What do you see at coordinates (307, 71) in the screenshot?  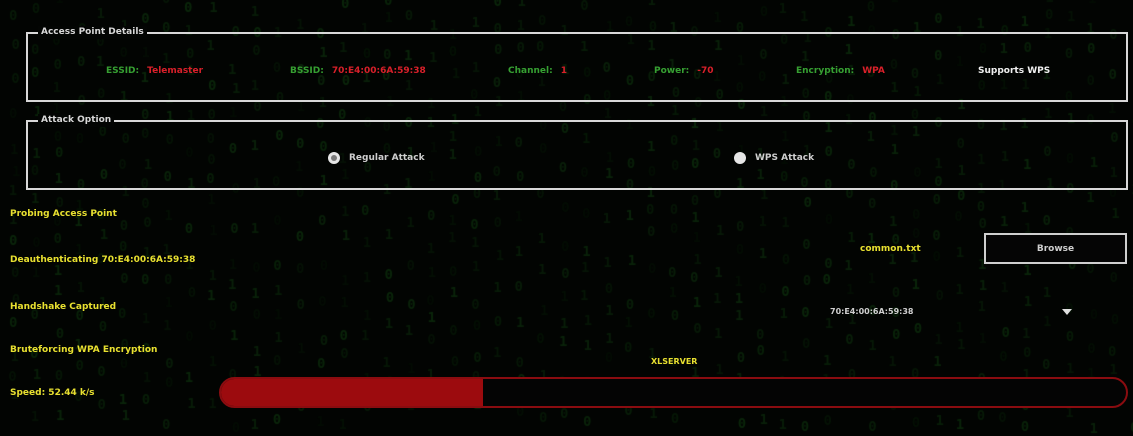 I see `bssid-label: BSSID:` at bounding box center [307, 71].